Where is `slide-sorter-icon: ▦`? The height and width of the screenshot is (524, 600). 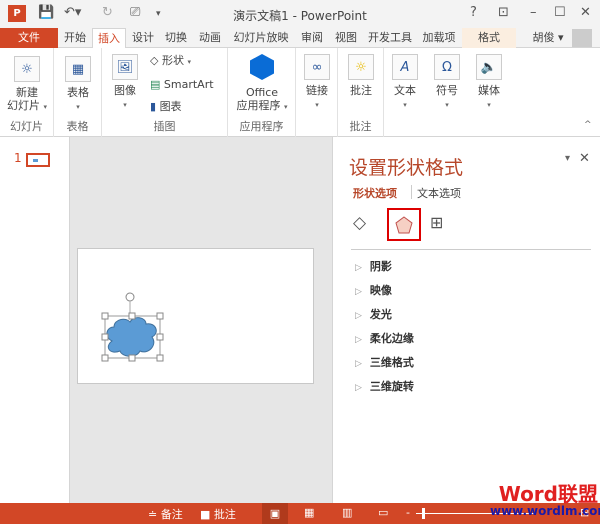 slide-sorter-icon: ▦ is located at coordinates (309, 512).